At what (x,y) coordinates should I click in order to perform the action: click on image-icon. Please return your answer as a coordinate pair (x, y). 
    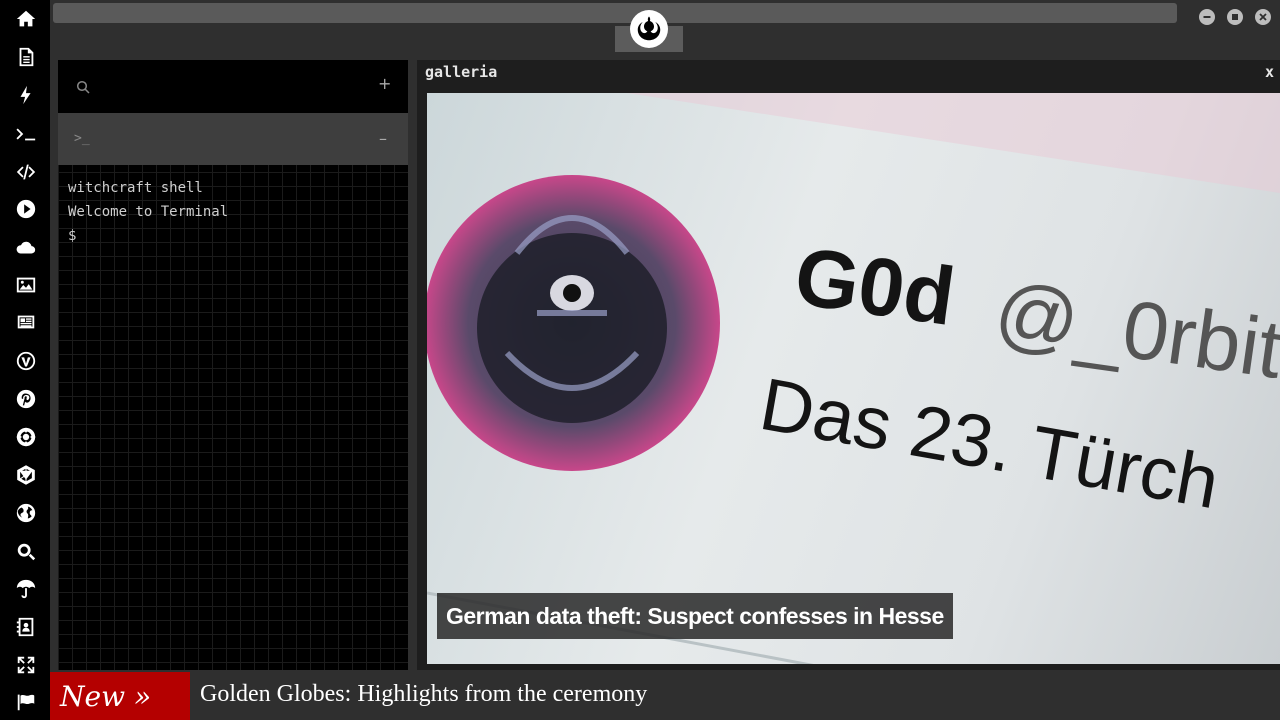
    Looking at the image, I should click on (26, 285).